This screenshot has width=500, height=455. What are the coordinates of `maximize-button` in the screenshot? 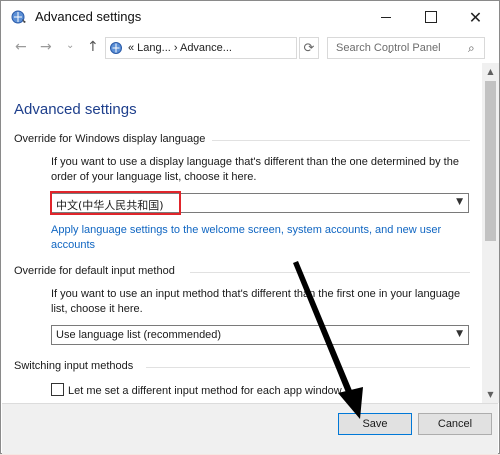 It's located at (430, 17).